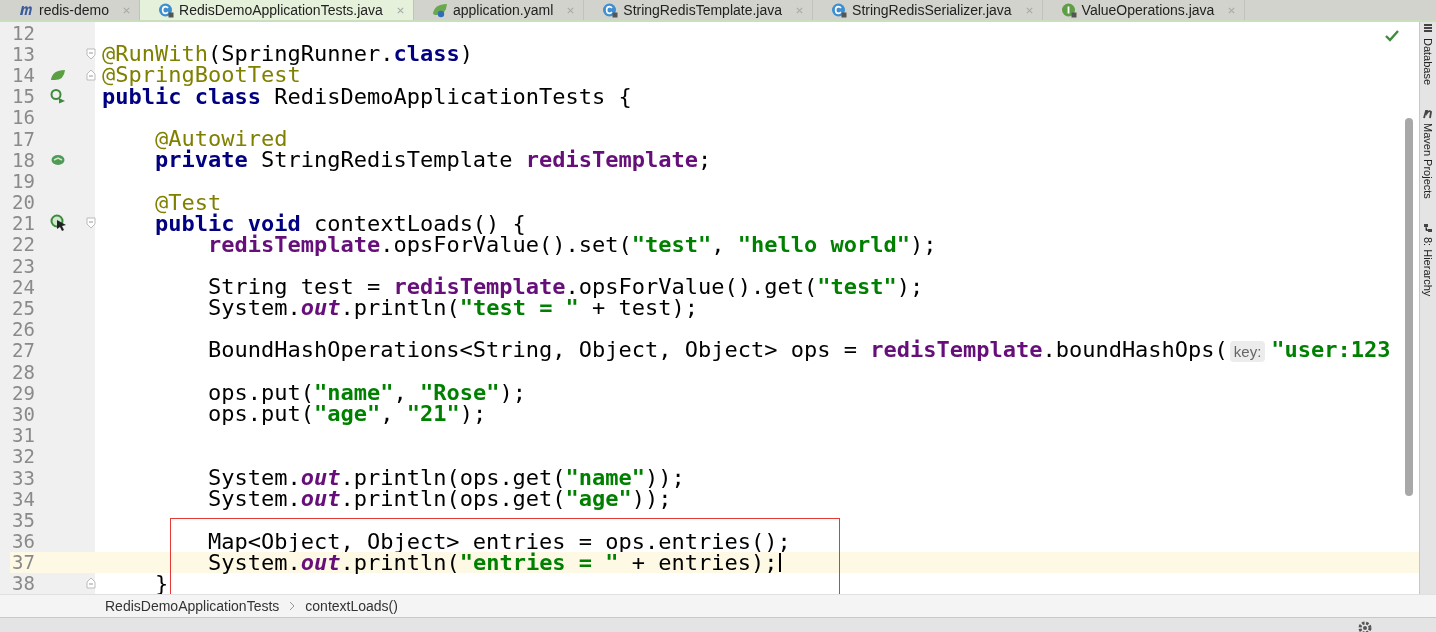  What do you see at coordinates (366, 393) in the screenshot?
I see `code-line: ops.put("name", "Rose");` at bounding box center [366, 393].